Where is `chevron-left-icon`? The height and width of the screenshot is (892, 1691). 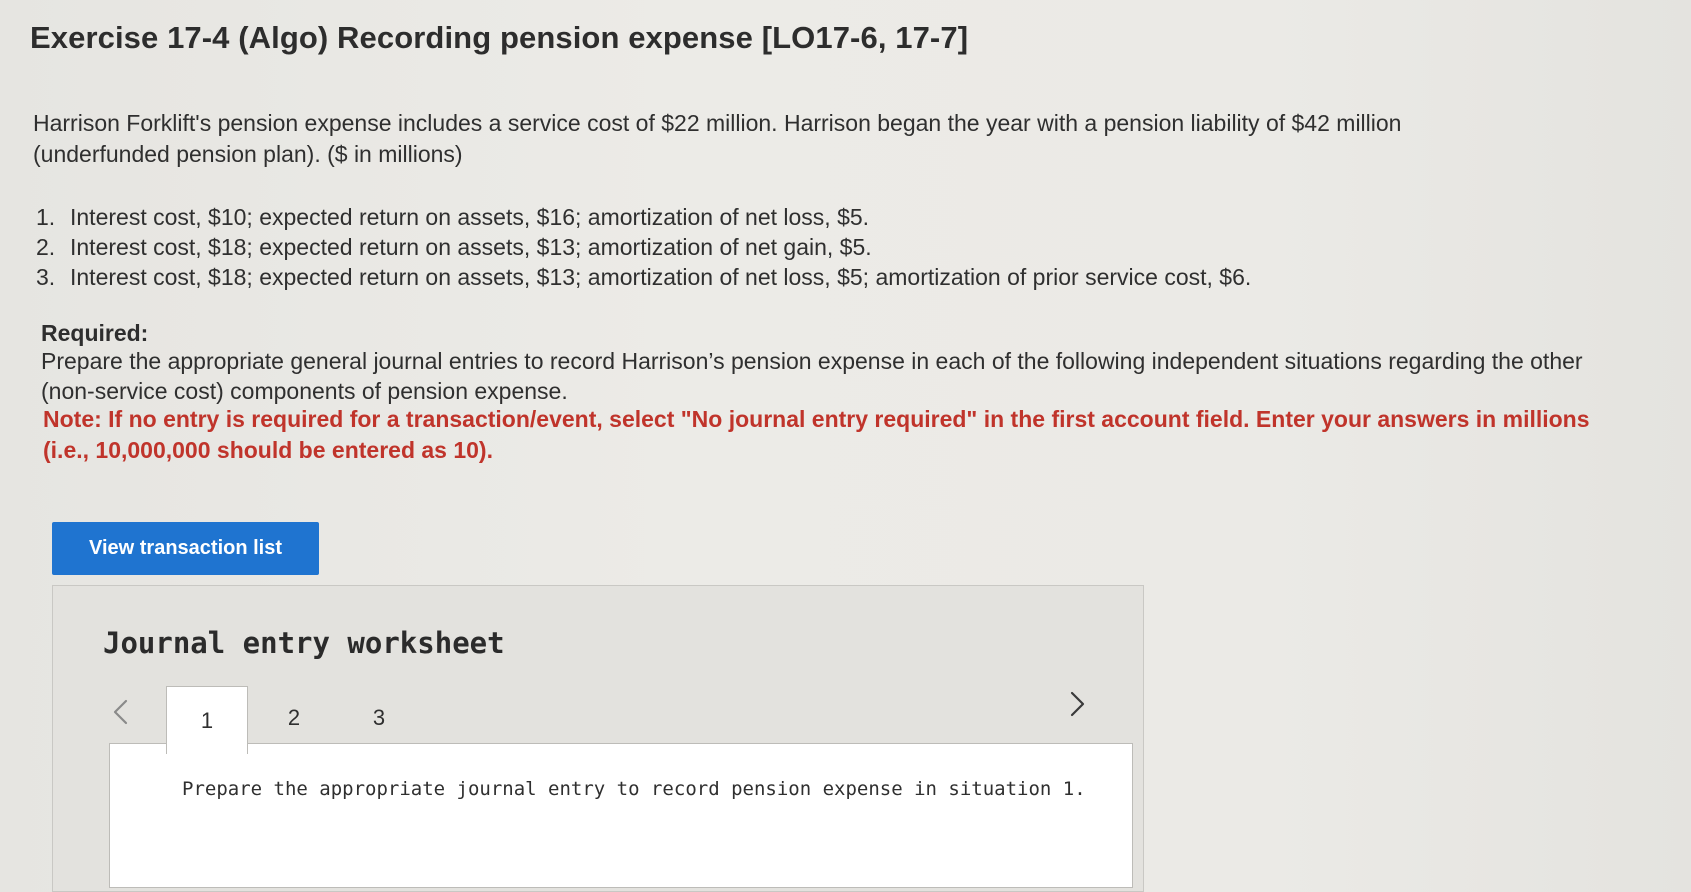 chevron-left-icon is located at coordinates (120, 712).